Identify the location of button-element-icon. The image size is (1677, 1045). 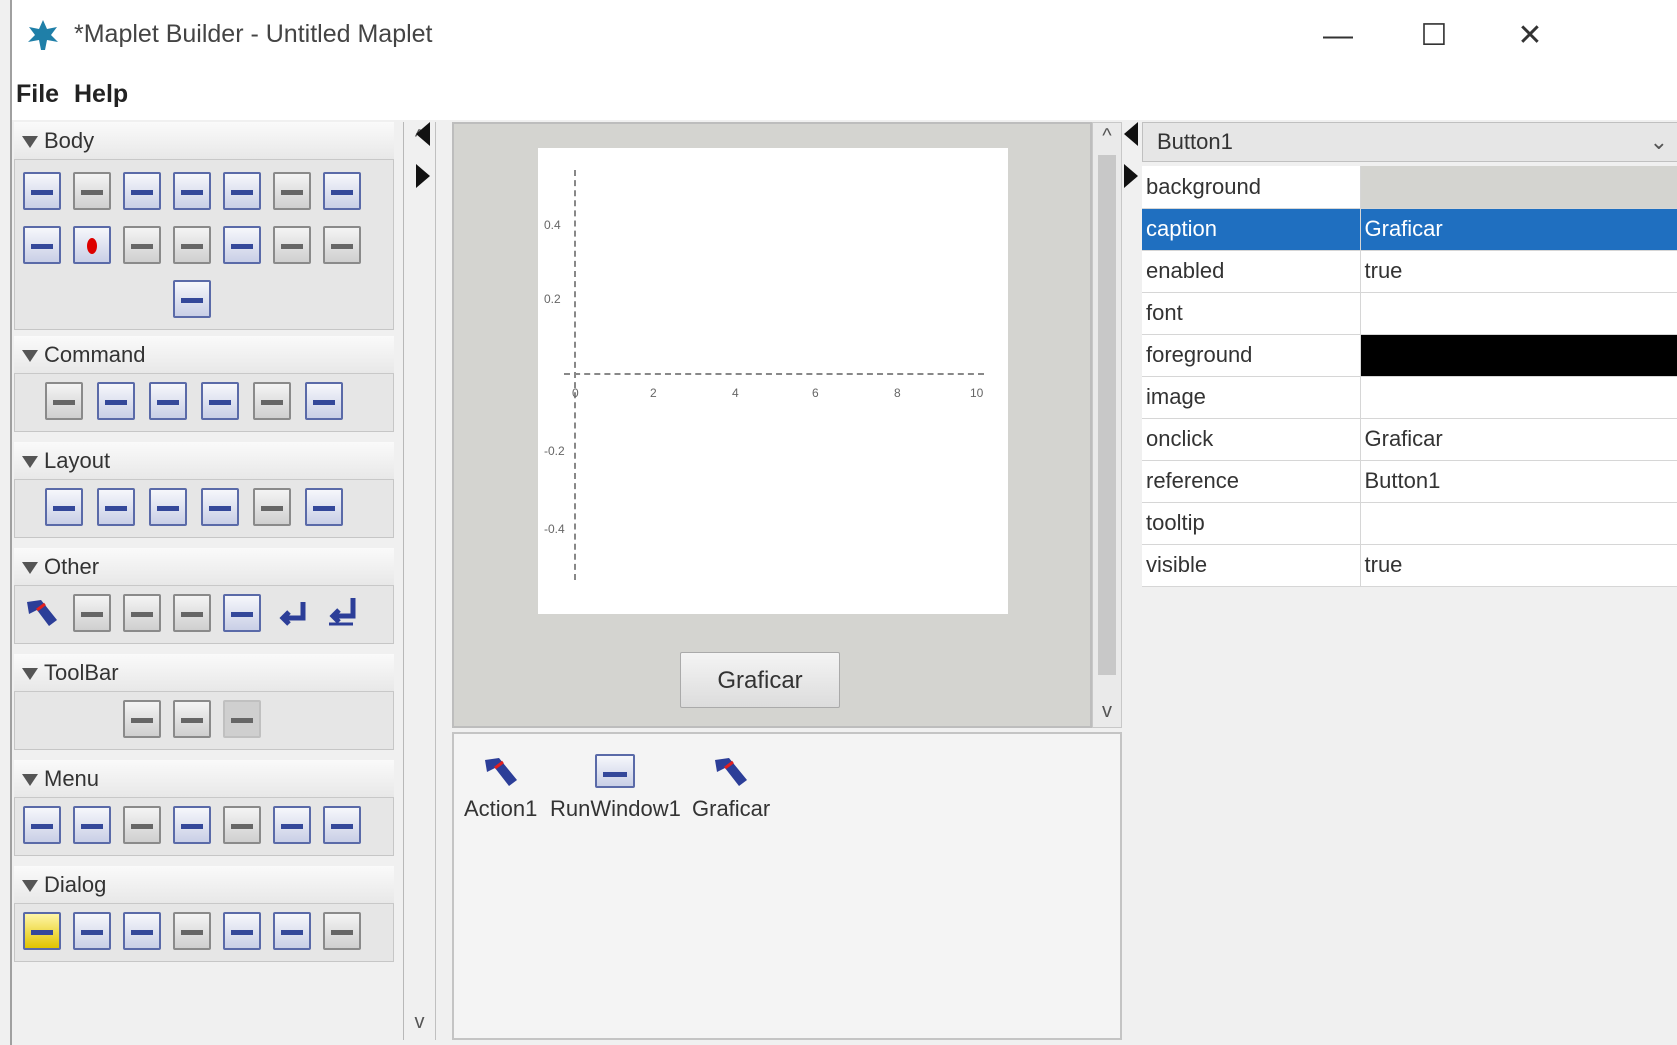
(42, 191).